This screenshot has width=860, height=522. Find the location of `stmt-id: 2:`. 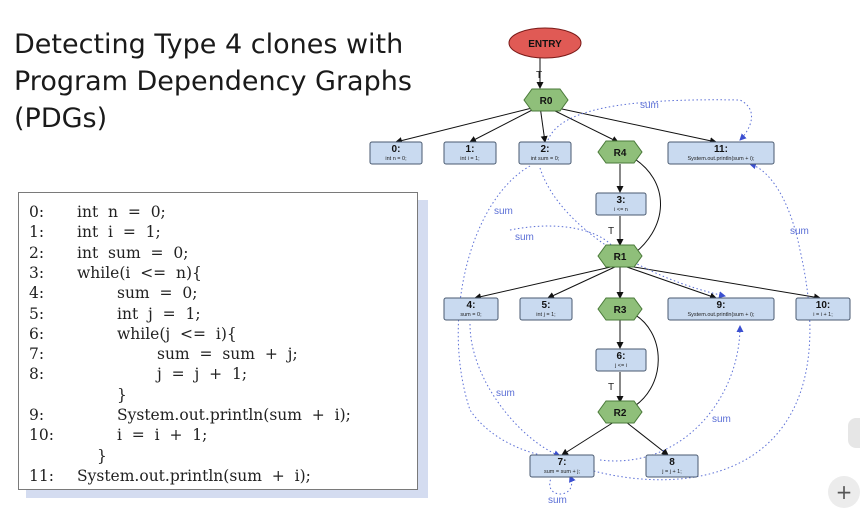

stmt-id: 2: is located at coordinates (545, 149).